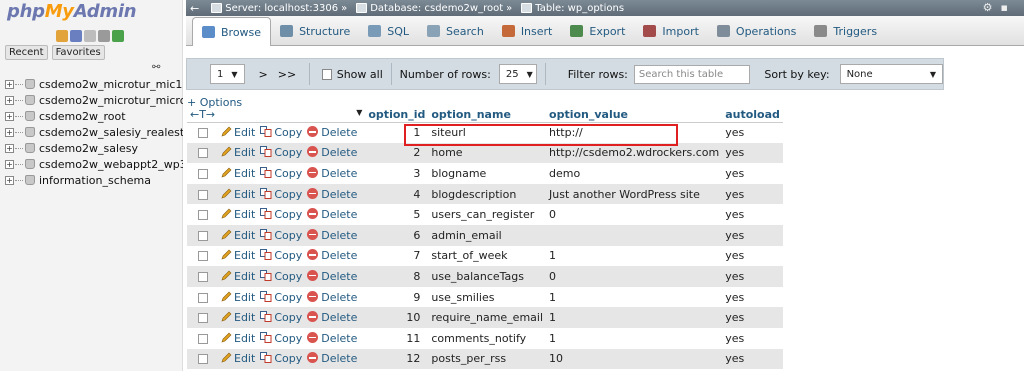 The width and height of the screenshot is (1024, 371). What do you see at coordinates (397, 153) in the screenshot?
I see `cell-option-id: 2` at bounding box center [397, 153].